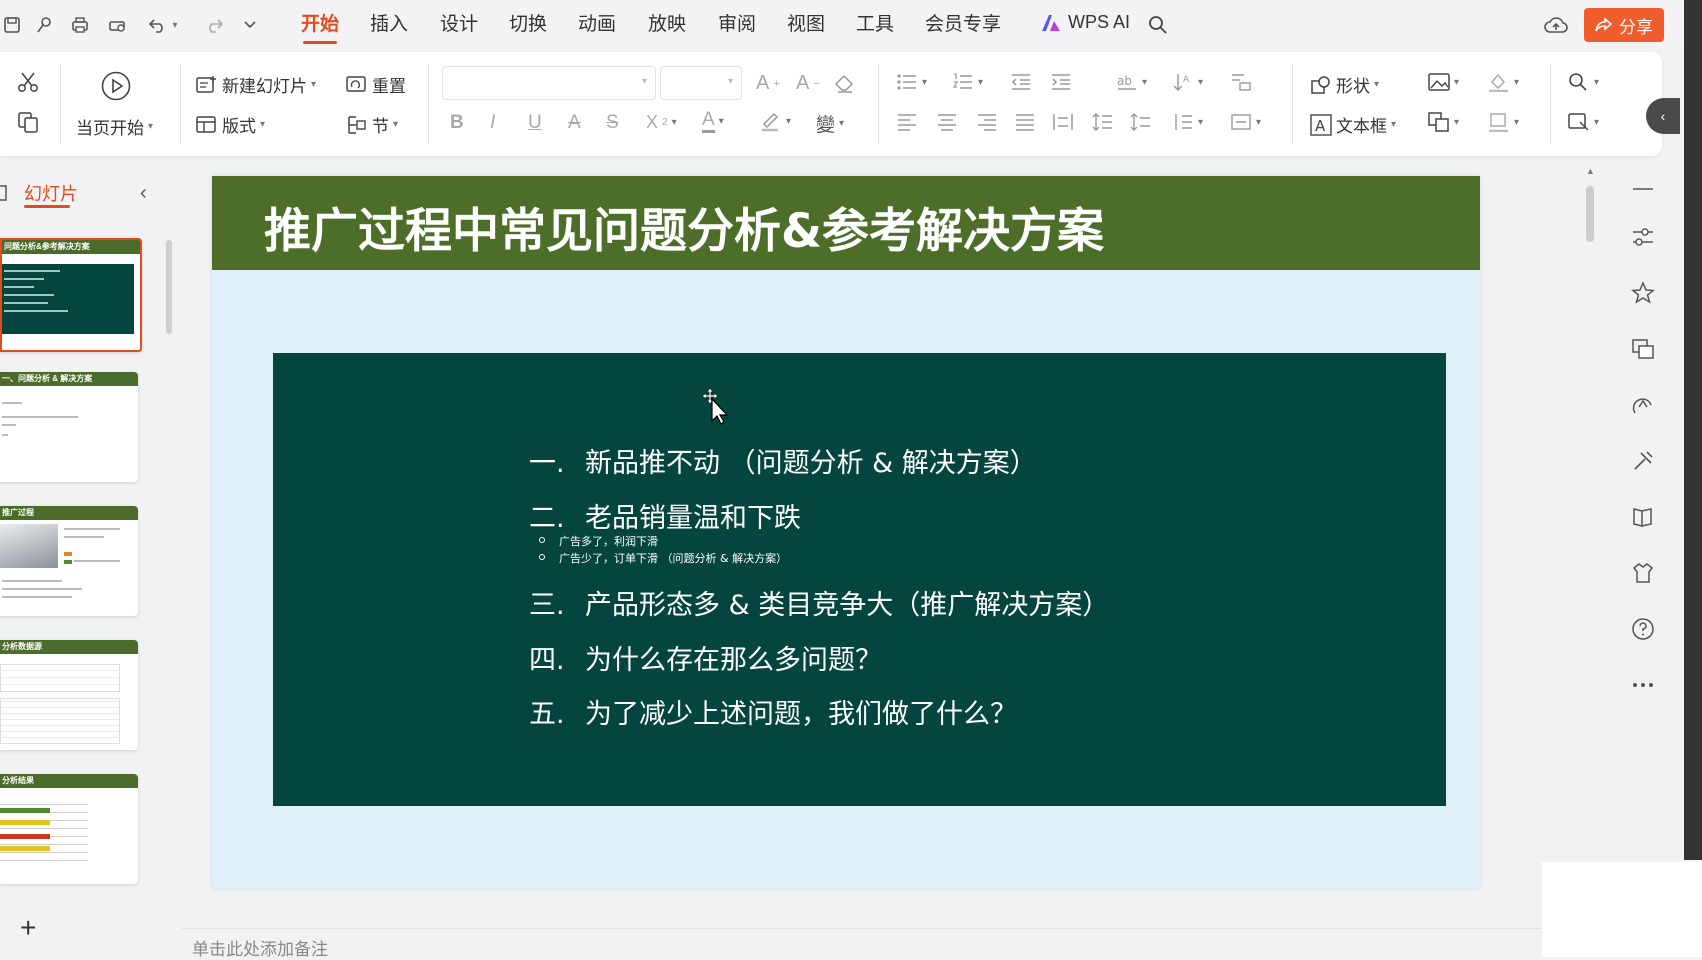 This screenshot has height=960, width=1702. What do you see at coordinates (1643, 293) in the screenshot?
I see `star-icon` at bounding box center [1643, 293].